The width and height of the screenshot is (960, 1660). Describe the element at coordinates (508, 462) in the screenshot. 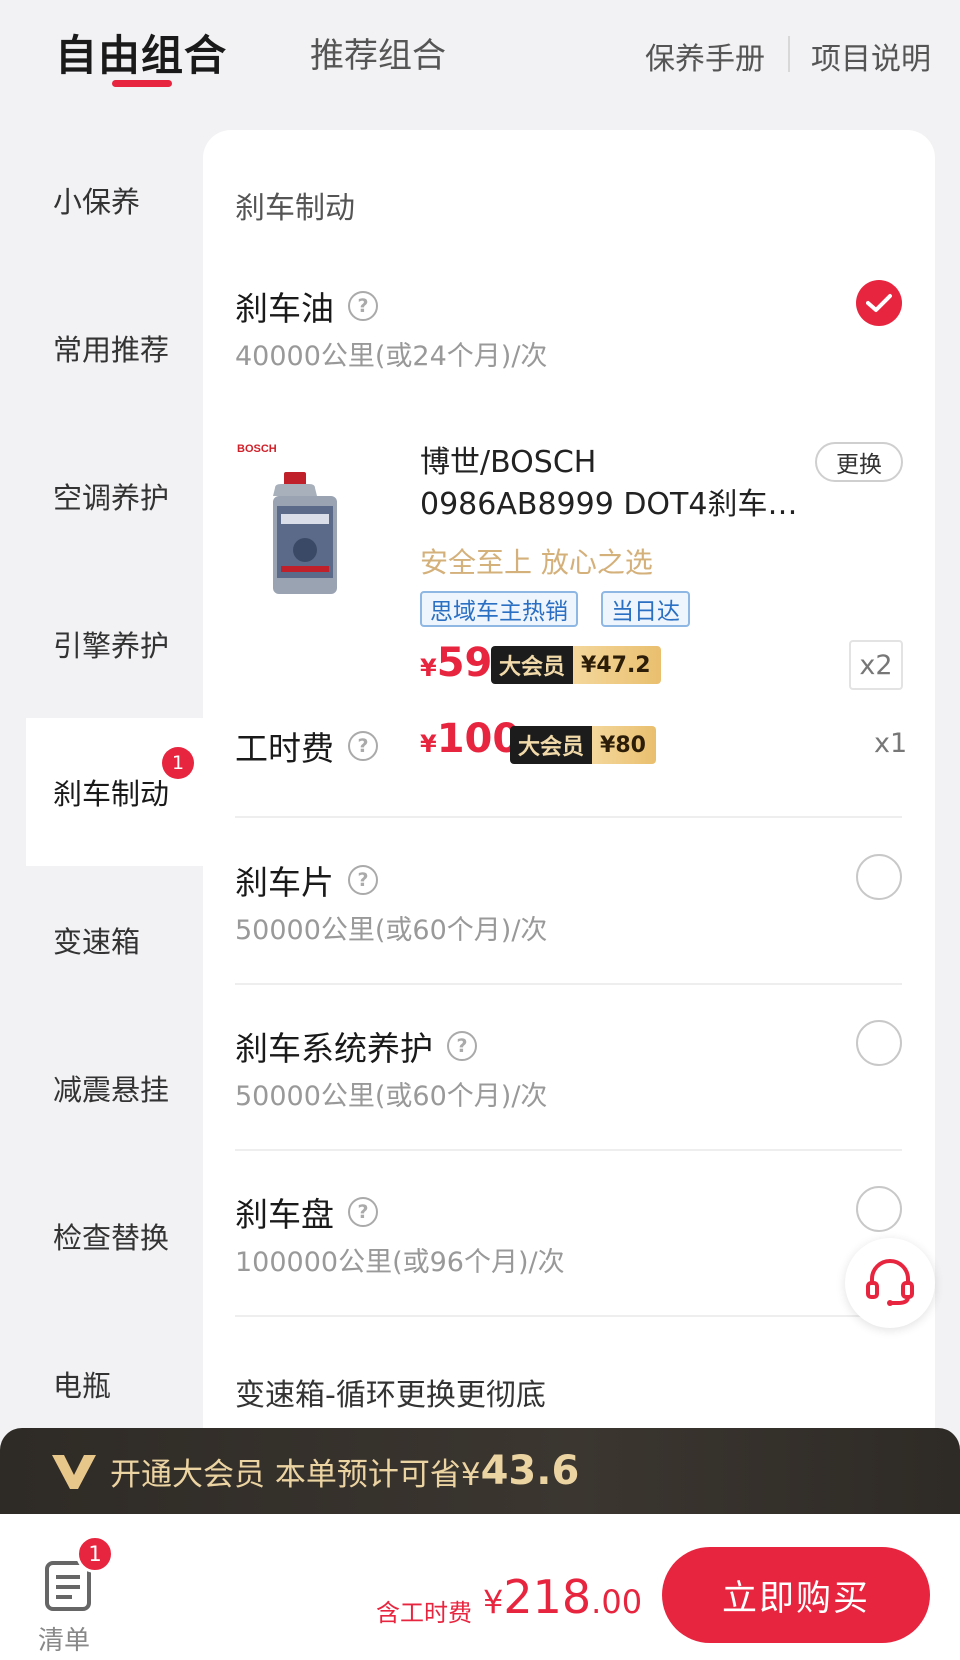

I see `product-name-line1: 博世/BOSCH` at that location.